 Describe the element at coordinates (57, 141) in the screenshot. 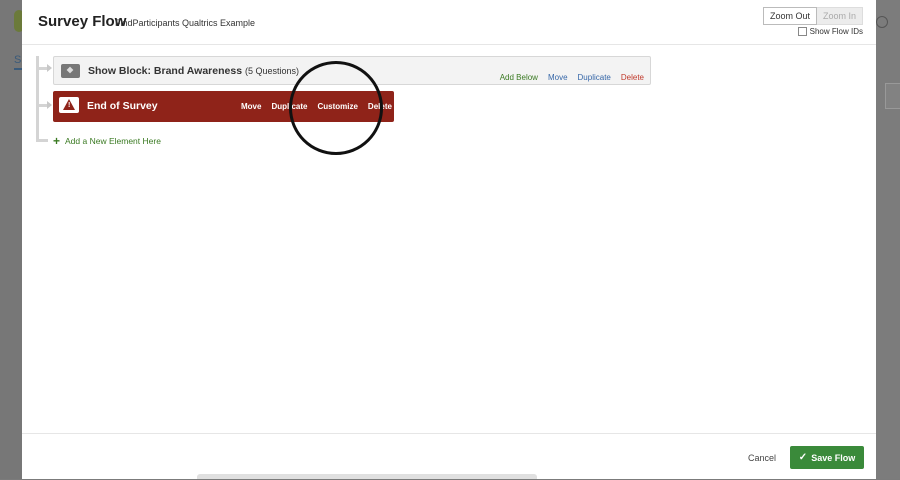

I see `plus-icon: +` at that location.